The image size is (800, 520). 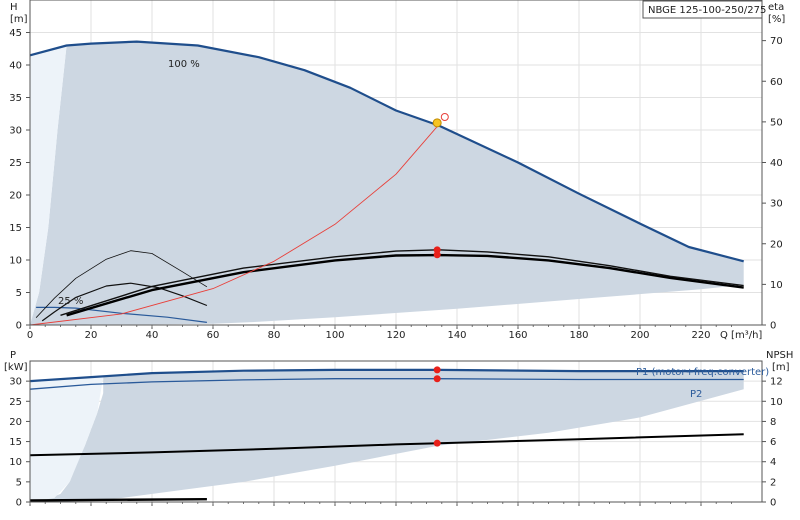 I want to click on x-tick-label: 180, so click(x=578, y=335).